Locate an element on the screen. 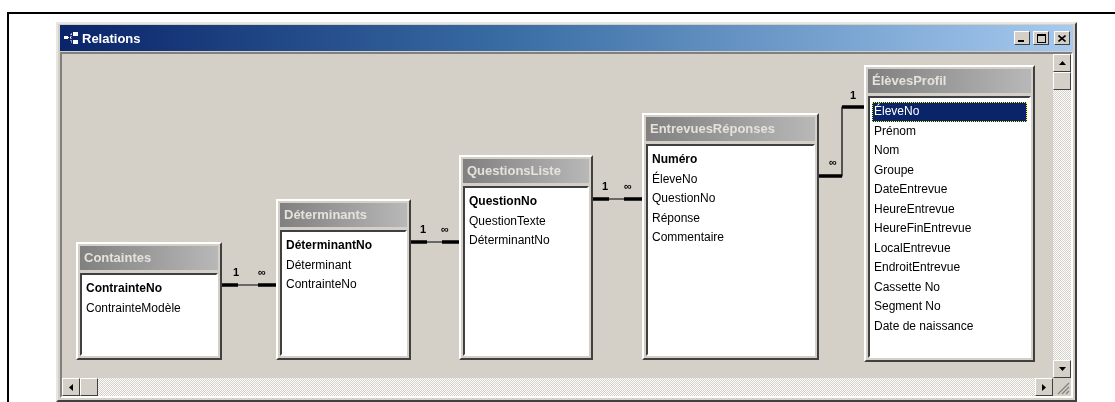 The height and width of the screenshot is (402, 1115). left-caret-icon is located at coordinates (71, 387).